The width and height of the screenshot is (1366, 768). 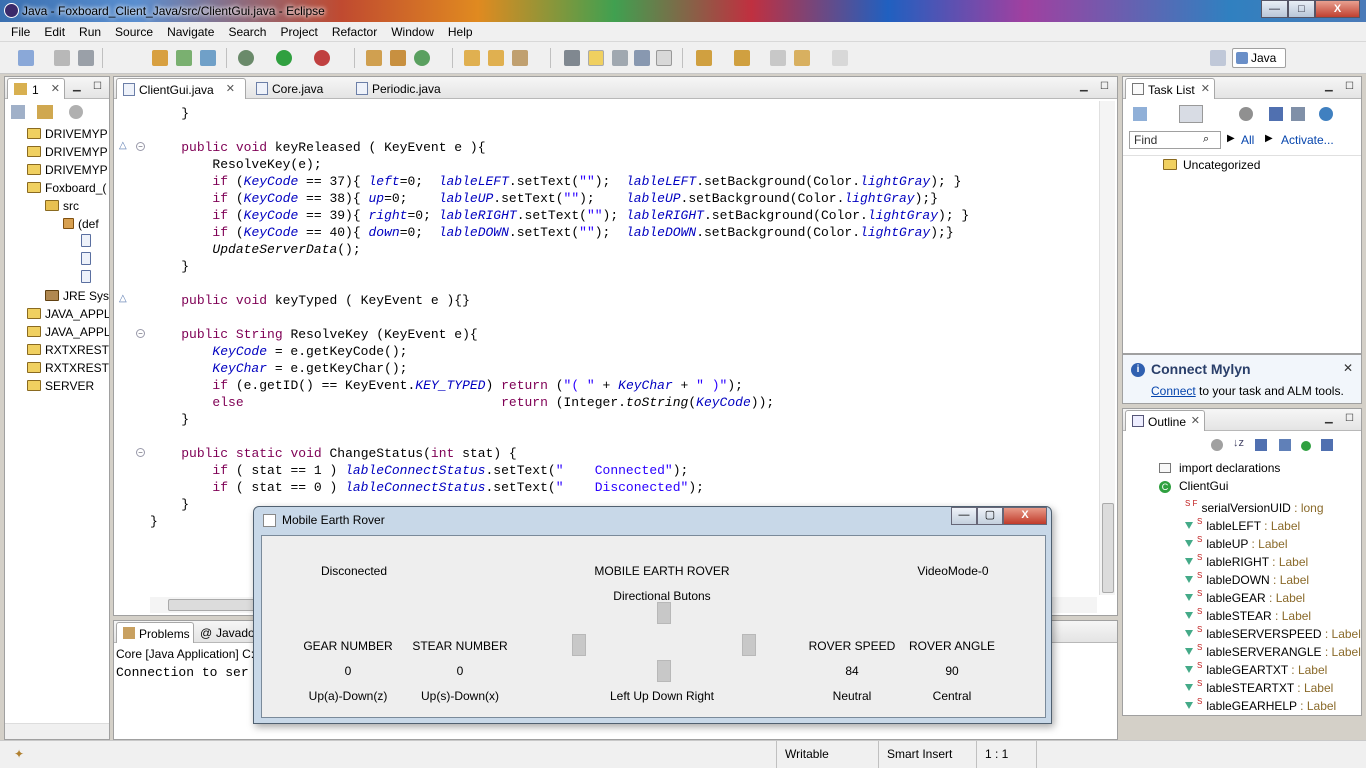 I want to click on outline-item: SlableDOWN : Label, so click(x=1247, y=577).